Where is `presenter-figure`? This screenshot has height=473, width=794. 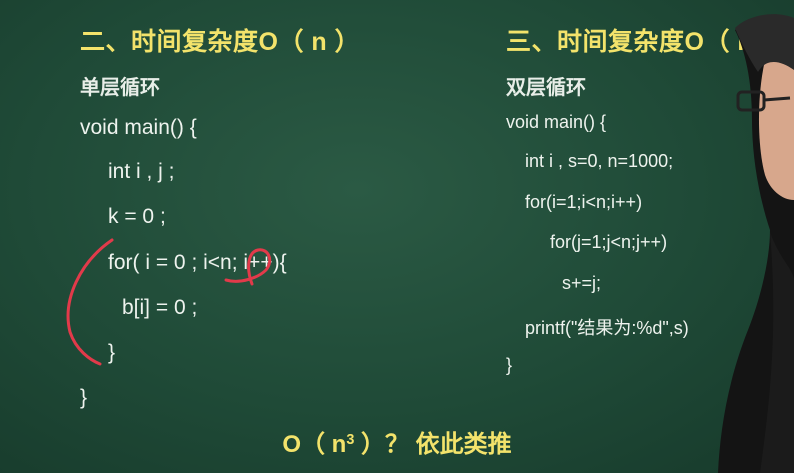
presenter-figure is located at coordinates (756, 243).